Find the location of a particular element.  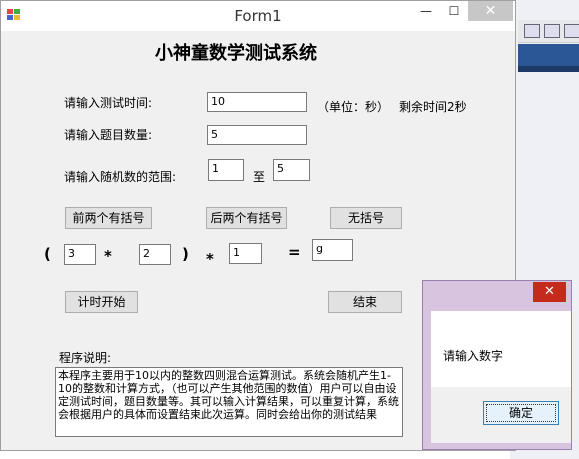

remaining-time-label: 剩余时间2秒 is located at coordinates (433, 107).